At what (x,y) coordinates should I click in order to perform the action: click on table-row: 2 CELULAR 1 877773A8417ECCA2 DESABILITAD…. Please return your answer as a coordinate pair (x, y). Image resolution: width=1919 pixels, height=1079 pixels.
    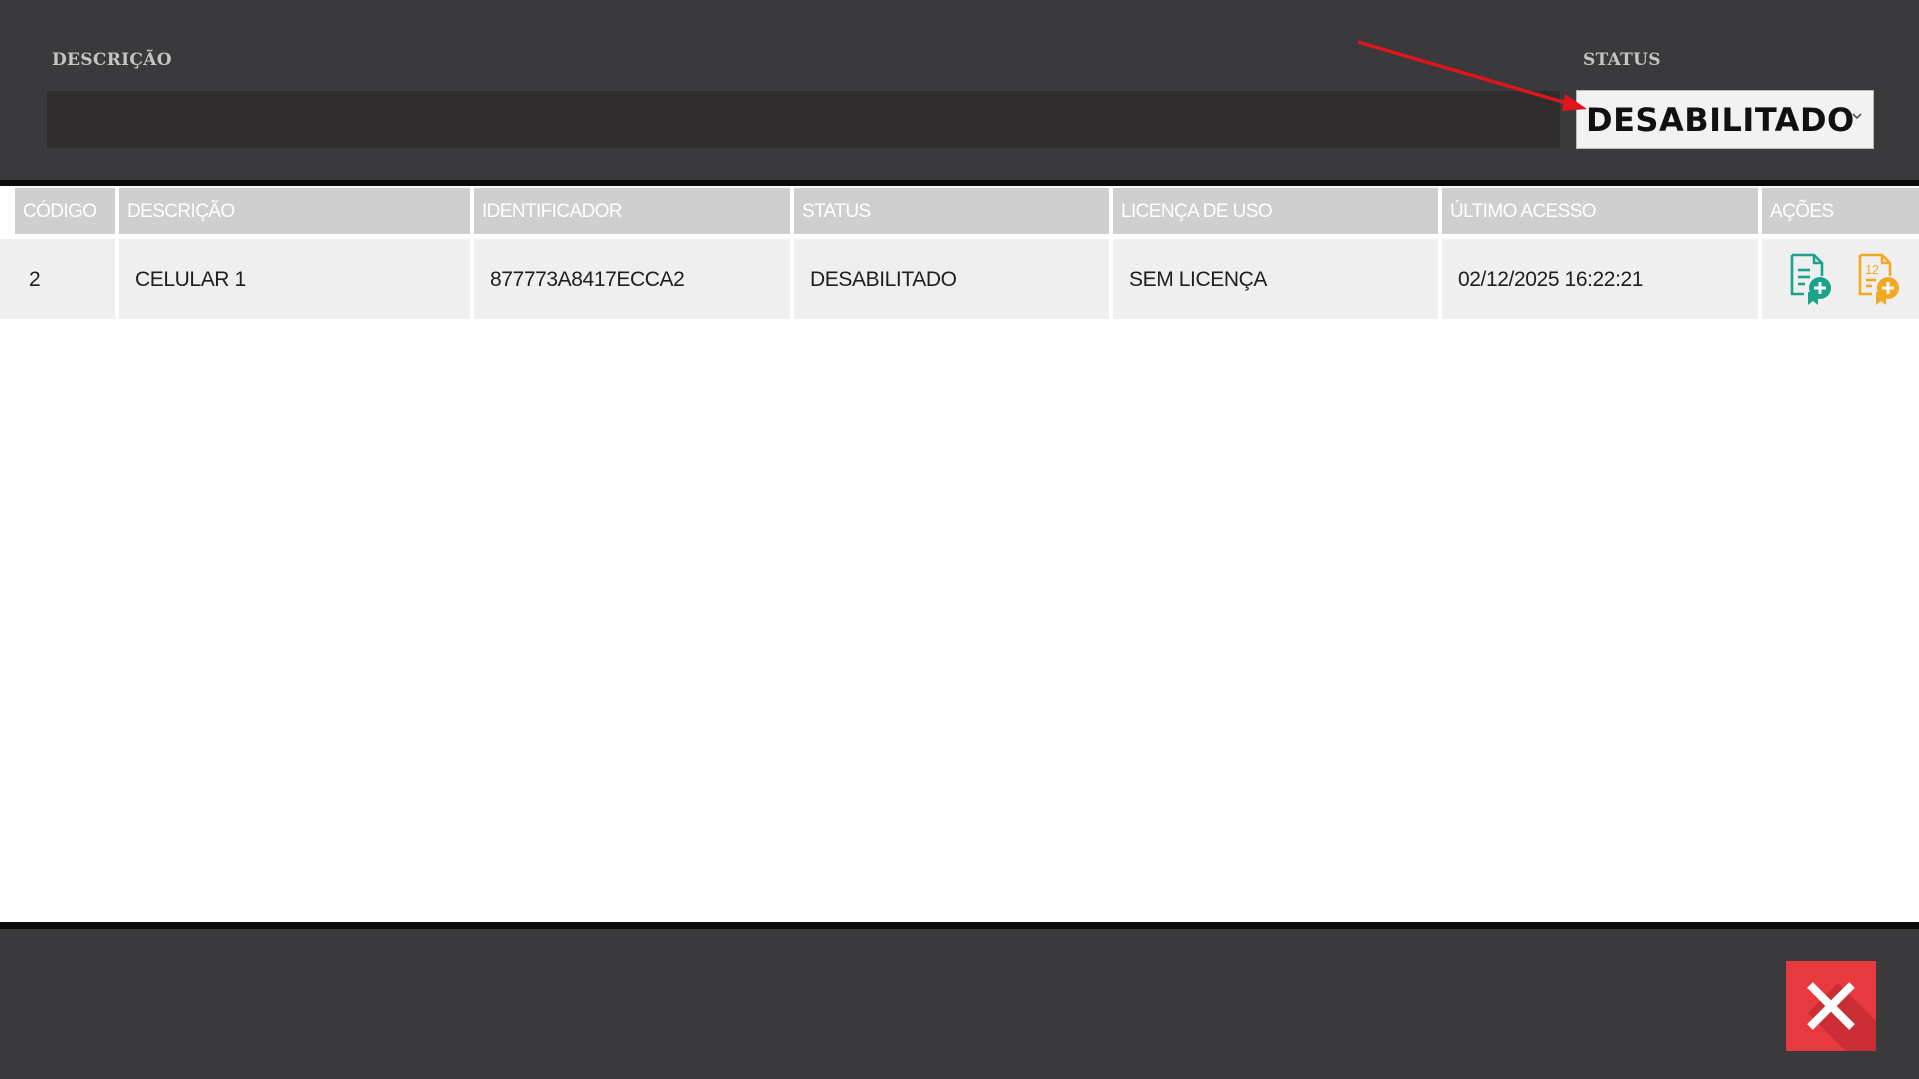
    Looking at the image, I should click on (959, 279).